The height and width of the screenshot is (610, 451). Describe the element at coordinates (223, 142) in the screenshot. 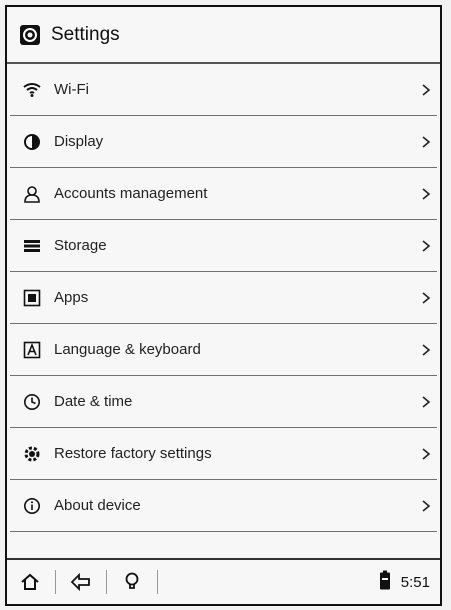

I see `settings-item-display: Display` at that location.